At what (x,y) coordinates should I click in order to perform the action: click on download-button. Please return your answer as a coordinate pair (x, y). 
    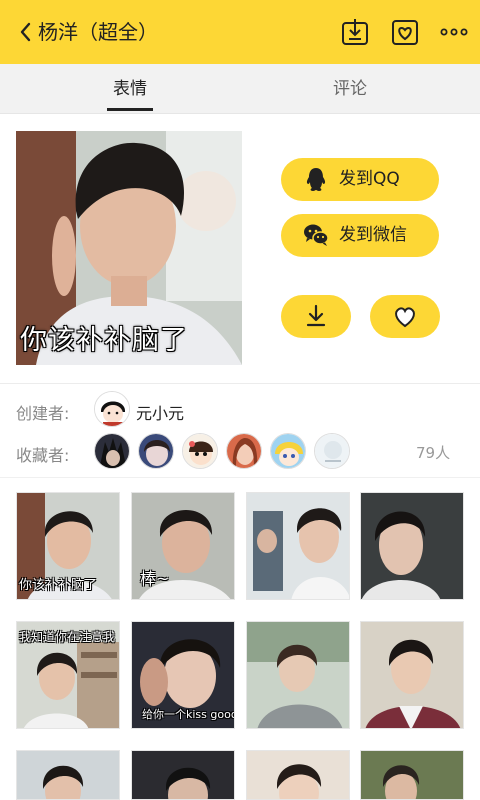
    Looking at the image, I should click on (316, 316).